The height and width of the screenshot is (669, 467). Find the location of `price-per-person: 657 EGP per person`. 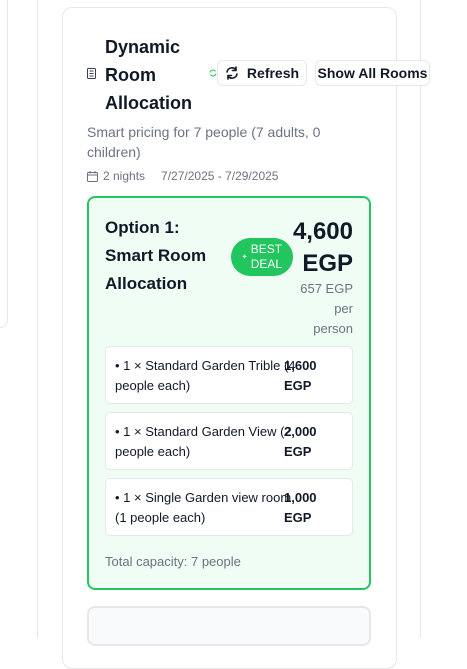

price-per-person: 657 EGP per person is located at coordinates (326, 308).